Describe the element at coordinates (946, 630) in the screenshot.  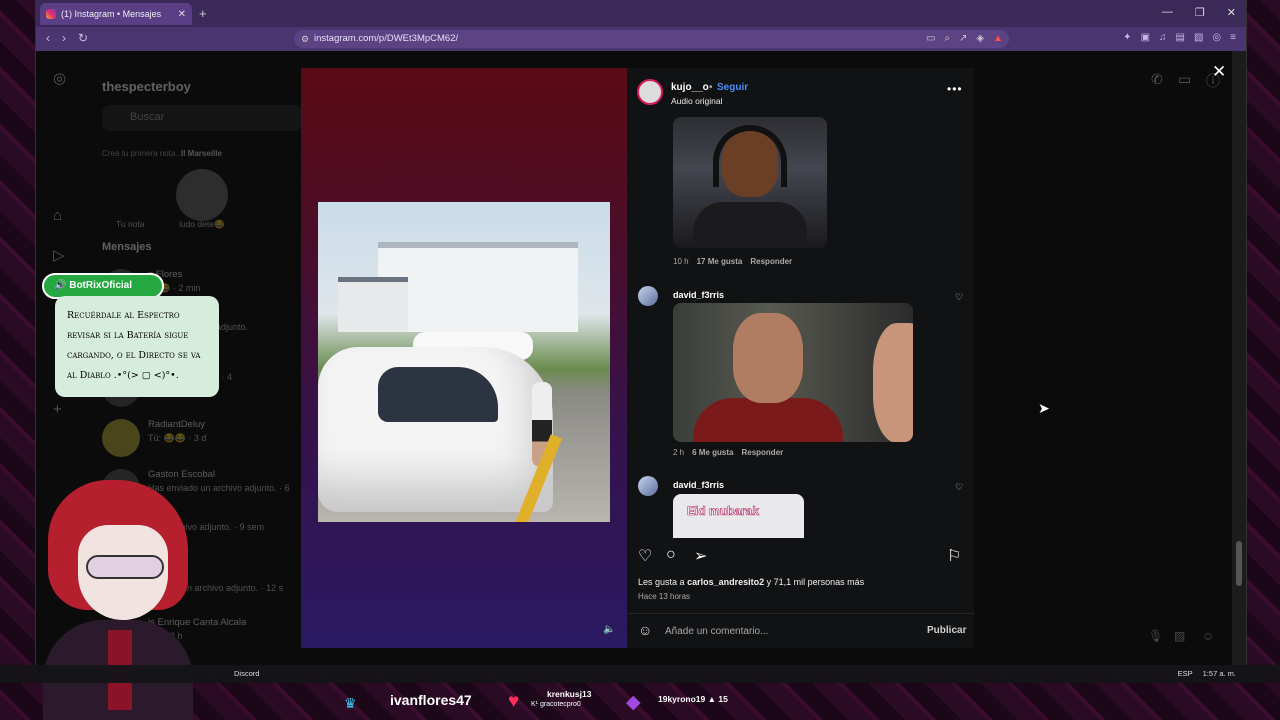
I see `publish-button: Publicar` at that location.